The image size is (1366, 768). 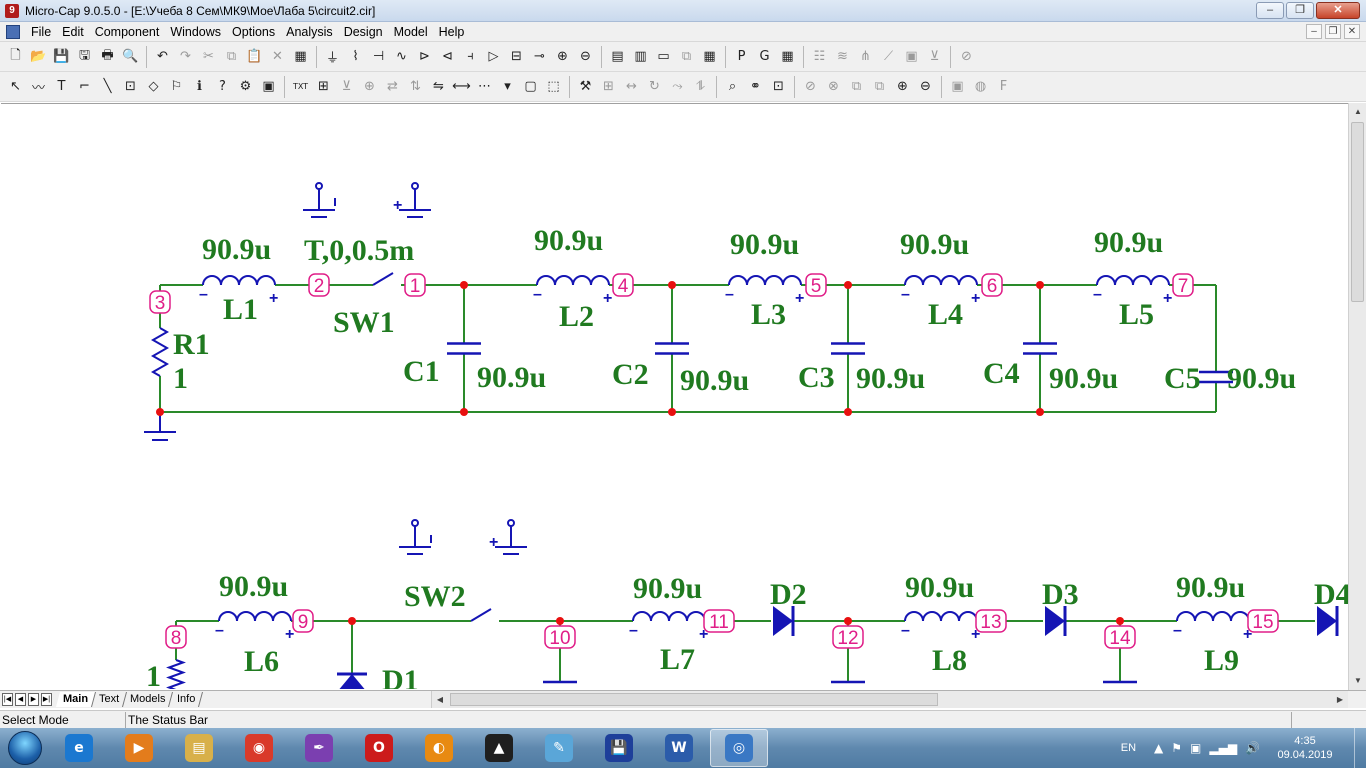 What do you see at coordinates (1357, 680) in the screenshot?
I see `scroll-down-icon: ▼` at bounding box center [1357, 680].